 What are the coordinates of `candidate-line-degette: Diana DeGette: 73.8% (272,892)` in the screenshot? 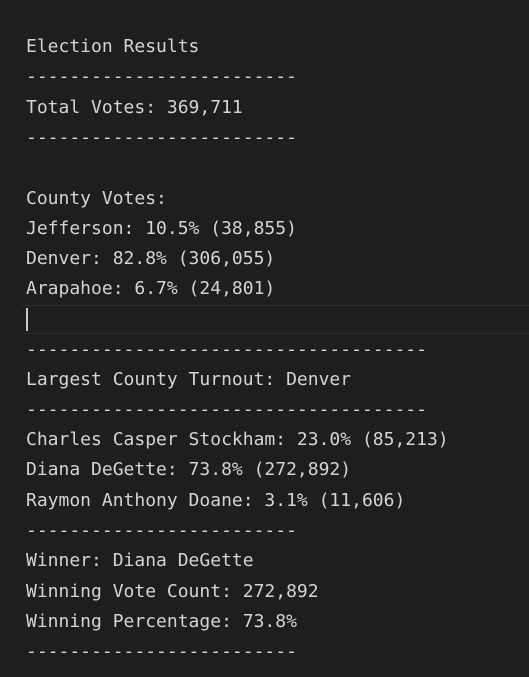 It's located at (189, 469).